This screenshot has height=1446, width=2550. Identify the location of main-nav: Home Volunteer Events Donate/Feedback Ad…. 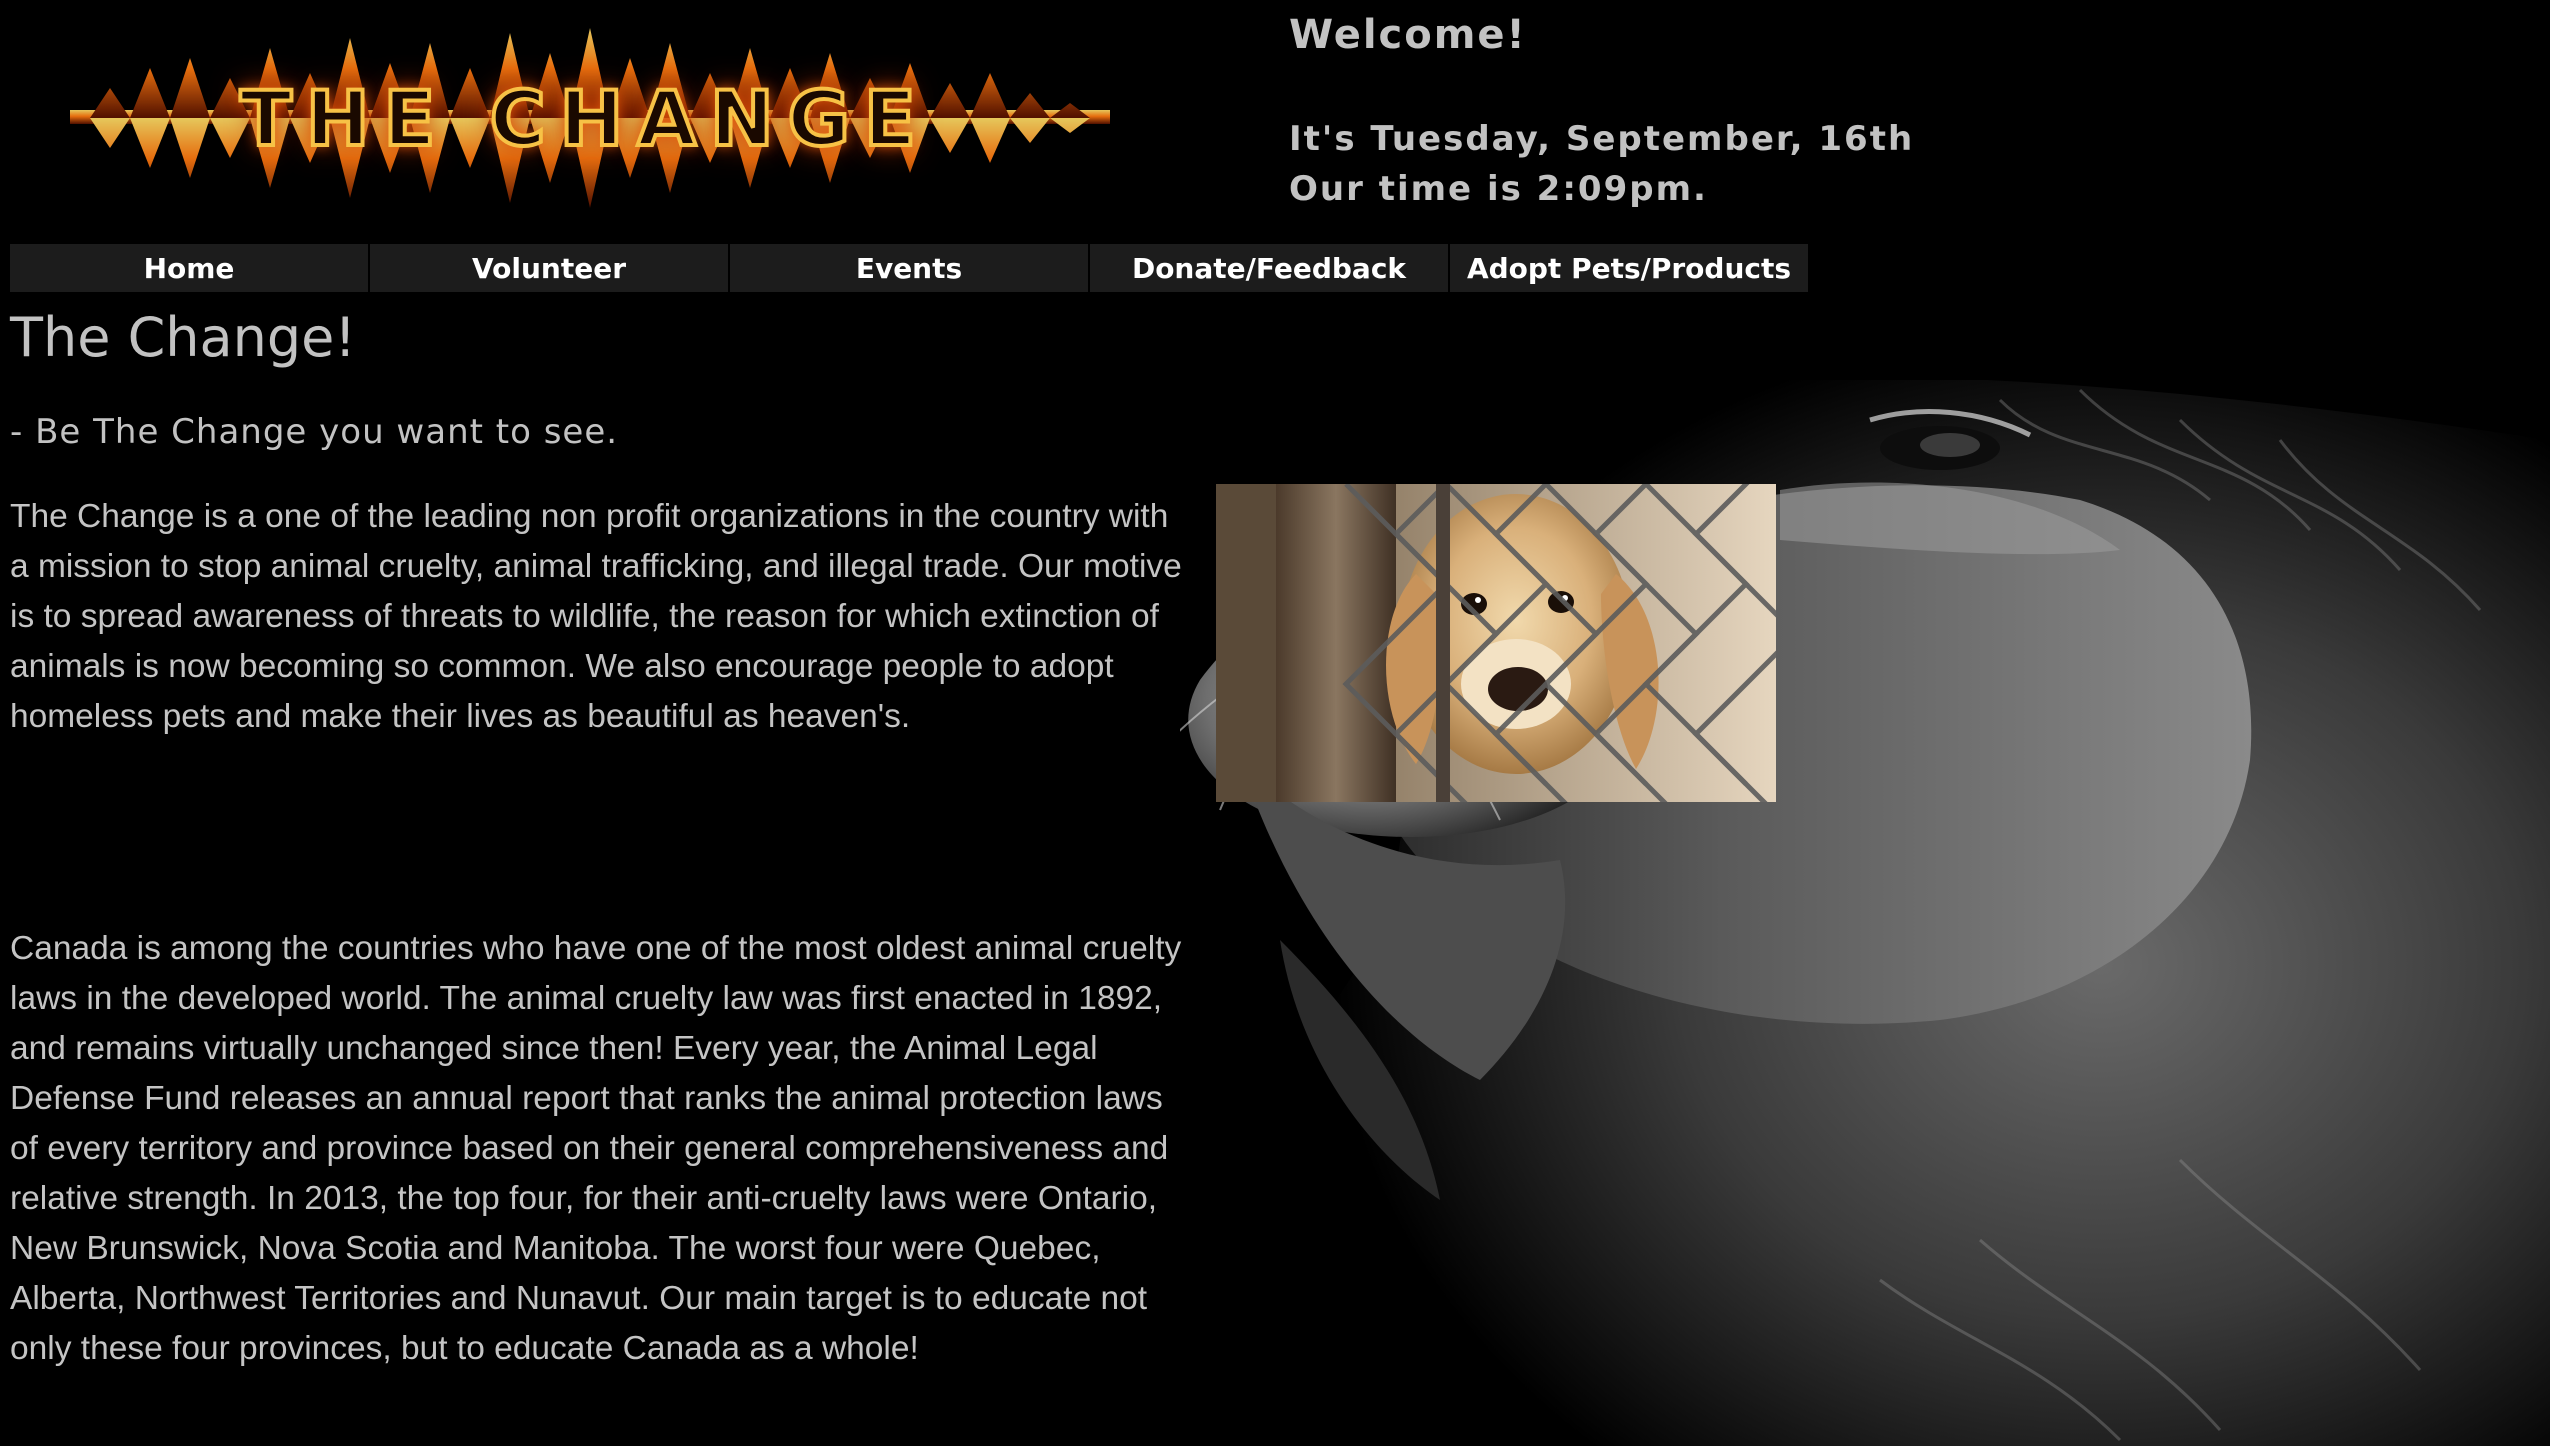
(909, 268).